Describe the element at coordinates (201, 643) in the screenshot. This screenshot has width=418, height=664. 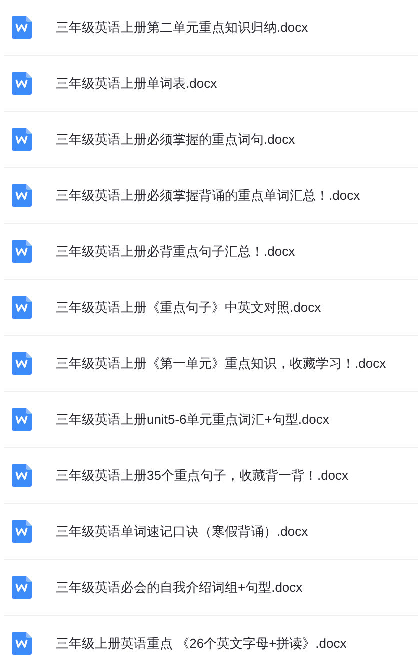
I see `file-name: 三年级上册英语重点 《26个英文字母+拼读》.docx` at that location.